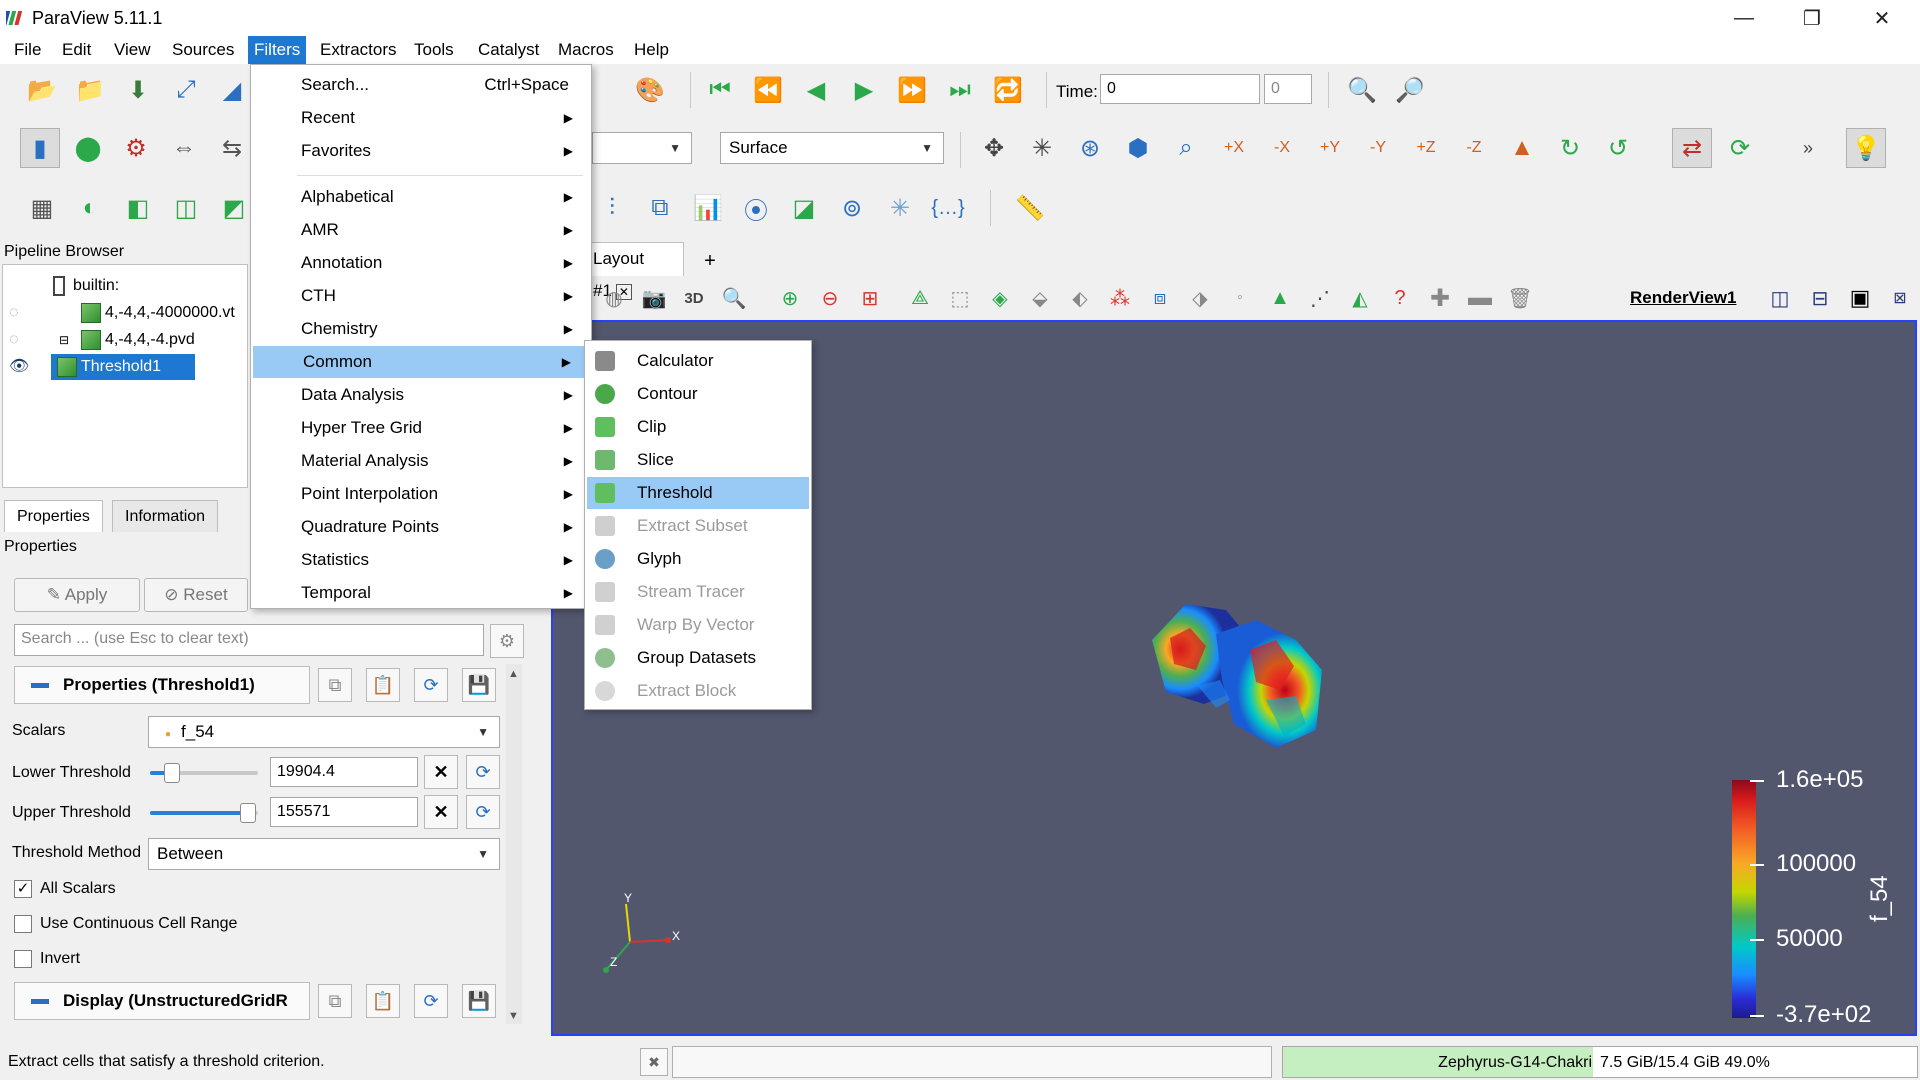 This screenshot has width=1920, height=1080. I want to click on filters-favorites-item: Favorites ▶, so click(421, 151).